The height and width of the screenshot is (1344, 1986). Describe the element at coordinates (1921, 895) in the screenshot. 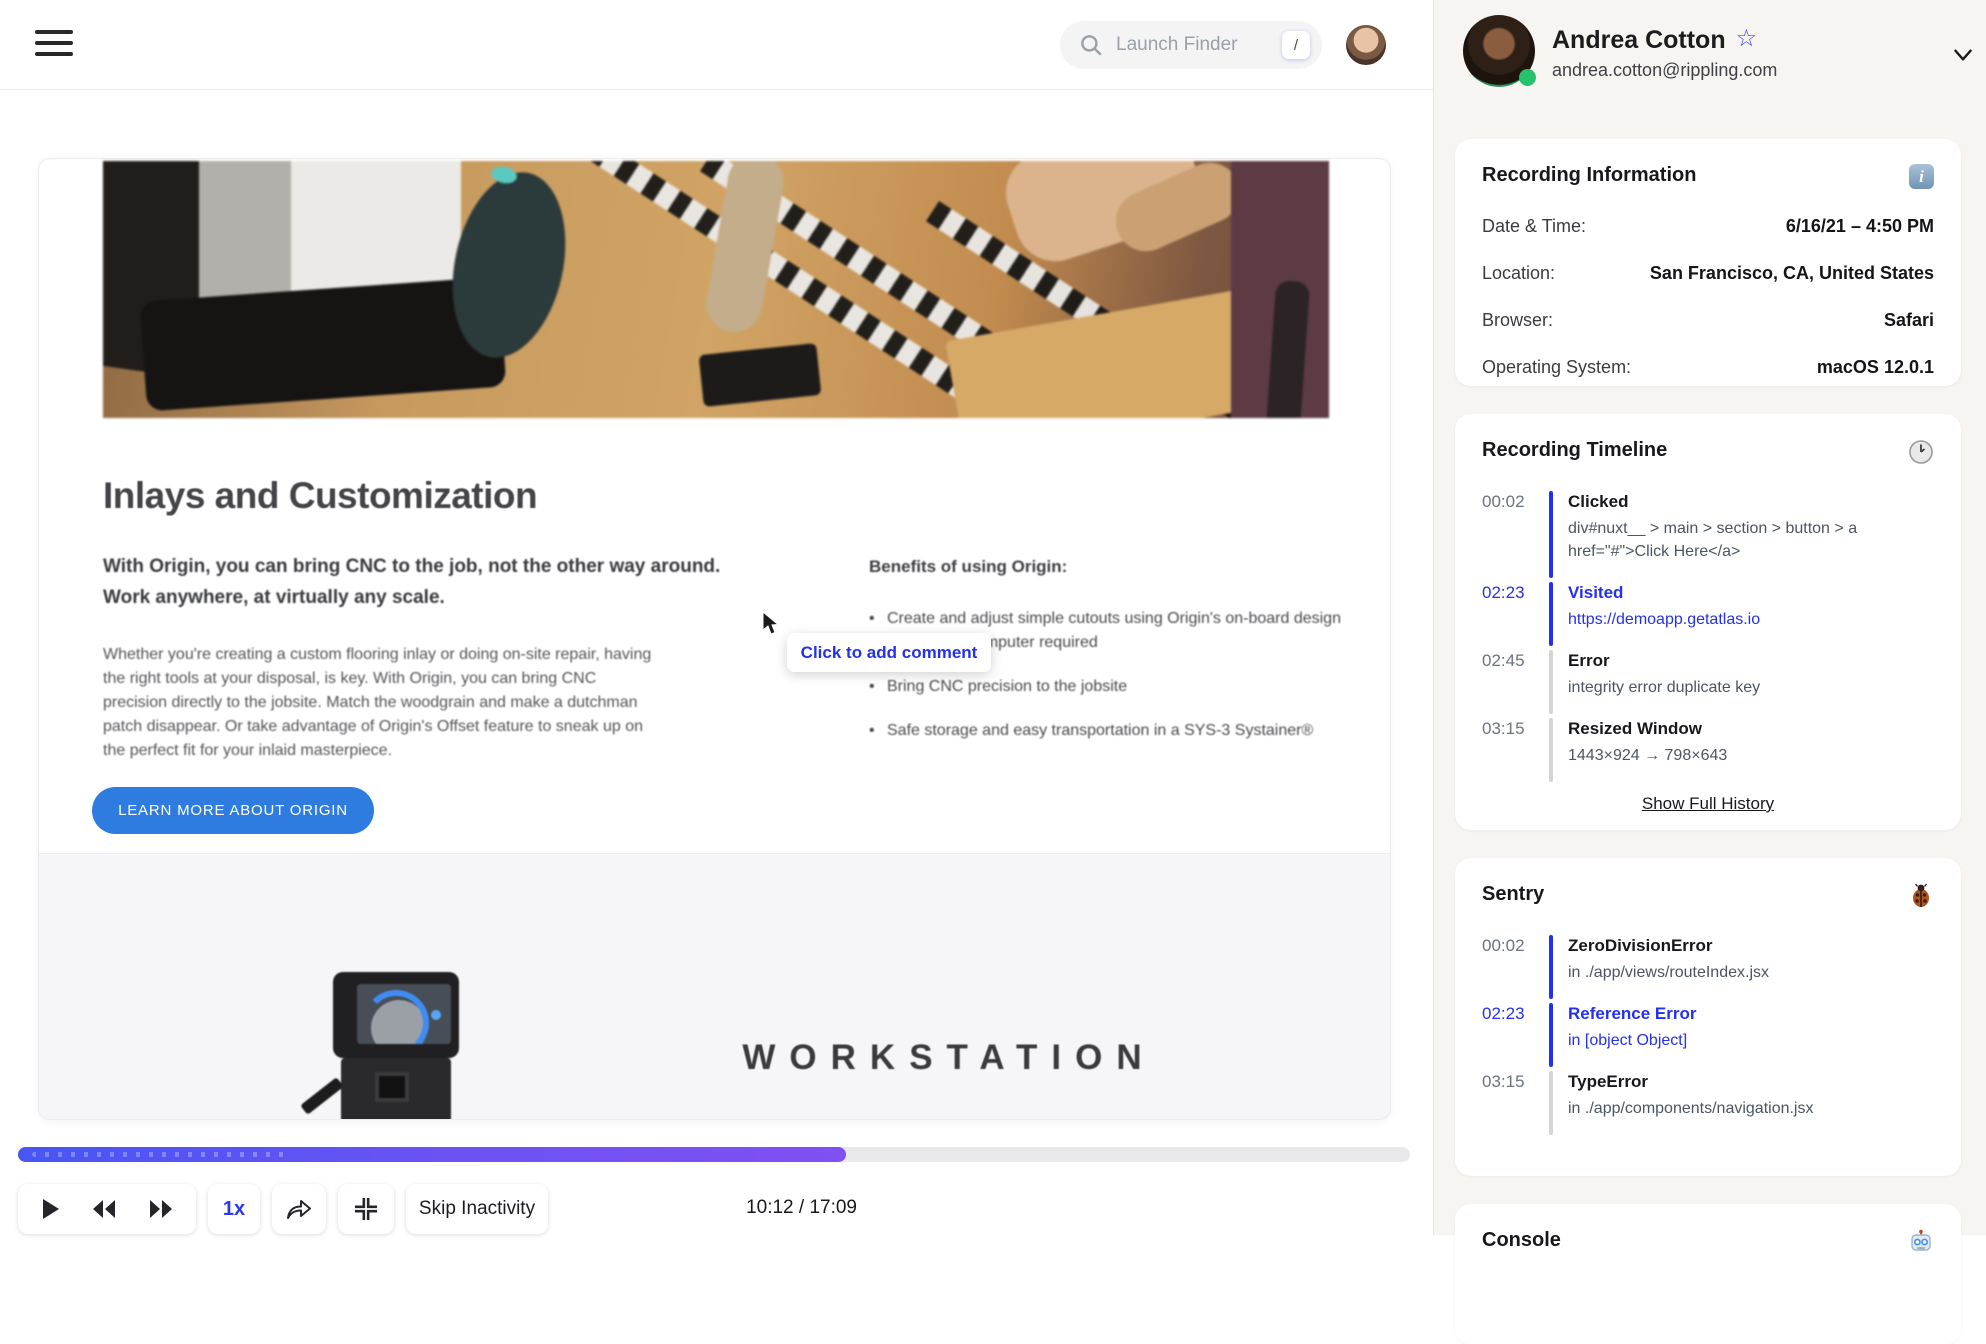

I see `bug-icon` at that location.